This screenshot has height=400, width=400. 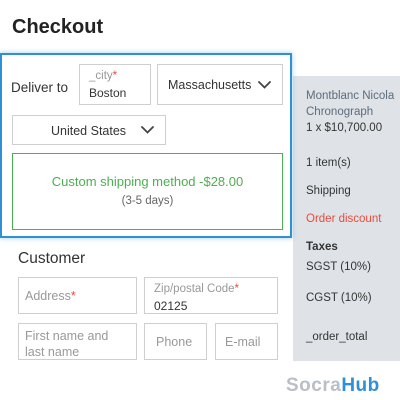 I want to click on state-select: Massachusetts, so click(x=220, y=84).